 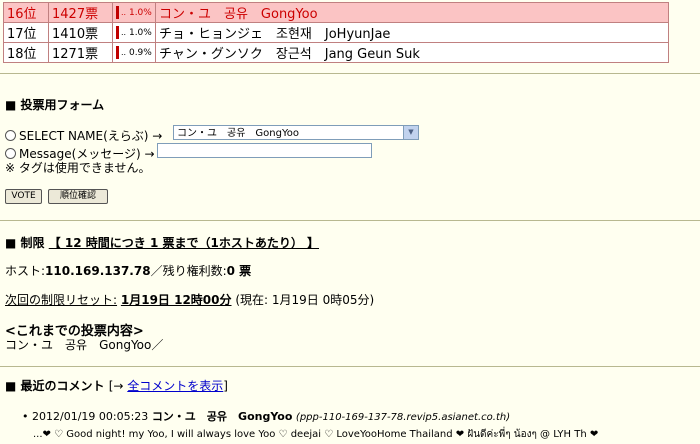 What do you see at coordinates (80, 12) in the screenshot?
I see `votes-cell: 1427票` at bounding box center [80, 12].